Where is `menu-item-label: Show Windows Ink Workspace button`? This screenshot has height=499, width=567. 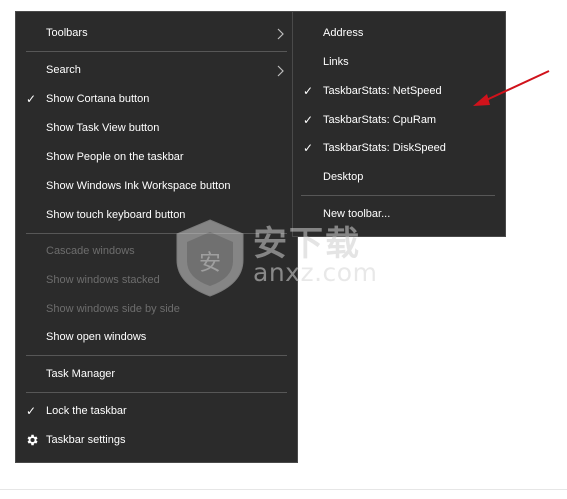 menu-item-label: Show Windows Ink Workspace button is located at coordinates (138, 186).